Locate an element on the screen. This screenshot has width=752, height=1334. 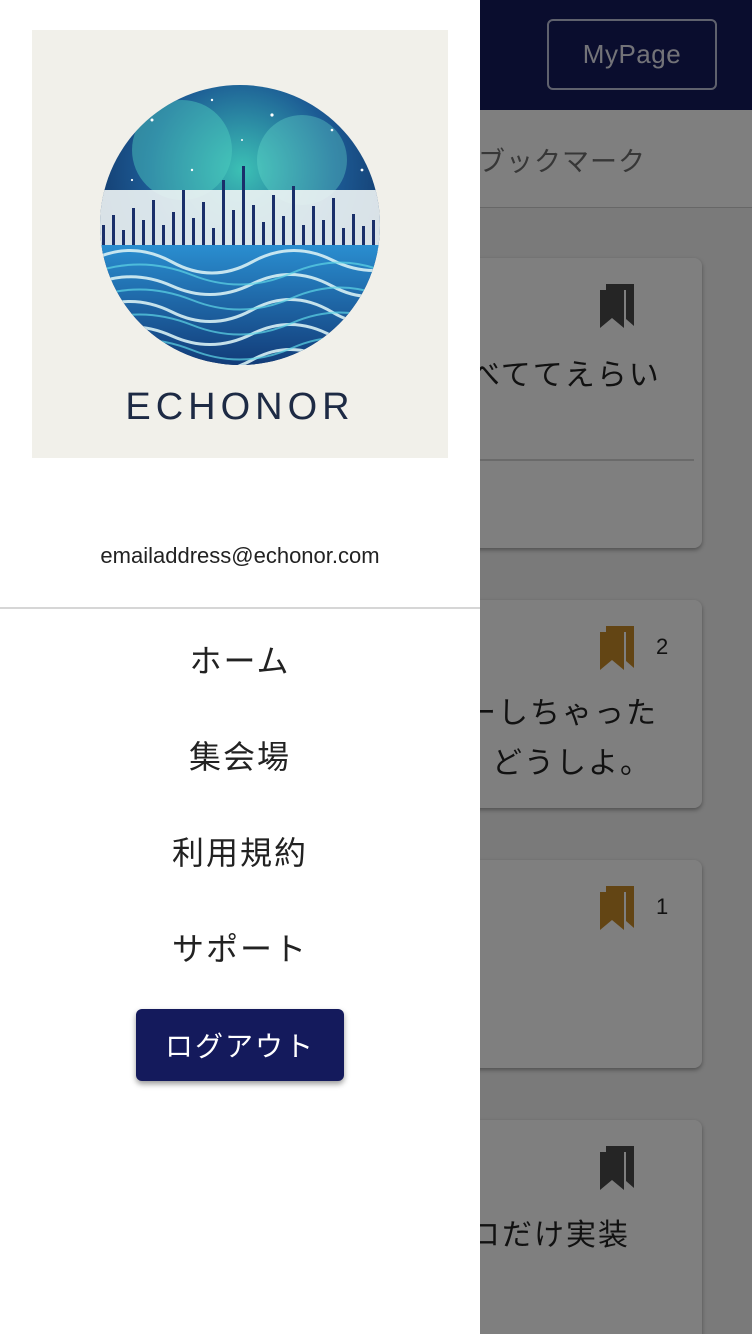
user-email: emailaddress@echonor.com is located at coordinates (240, 555).